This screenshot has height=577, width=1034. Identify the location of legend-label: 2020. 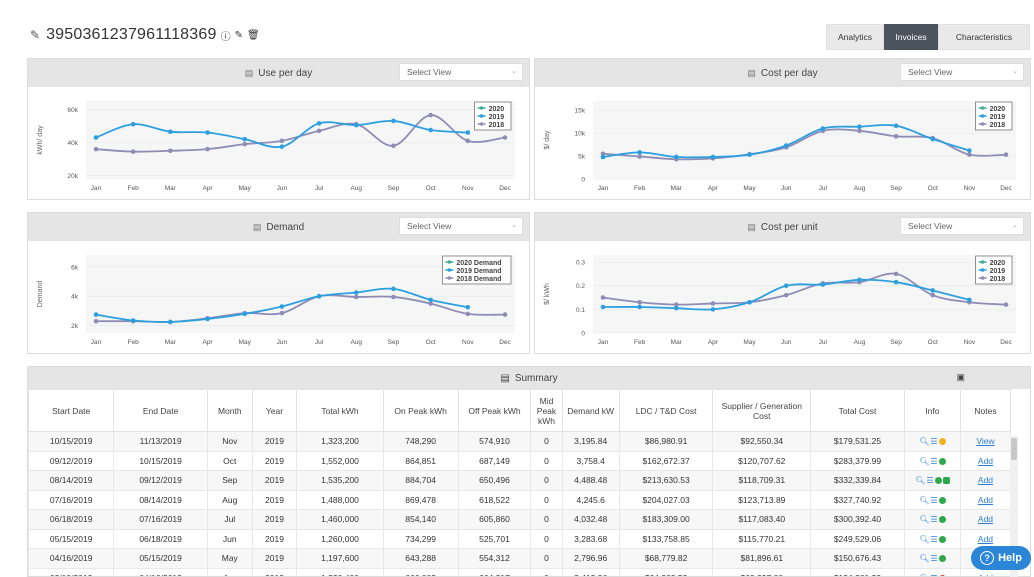
(497, 109).